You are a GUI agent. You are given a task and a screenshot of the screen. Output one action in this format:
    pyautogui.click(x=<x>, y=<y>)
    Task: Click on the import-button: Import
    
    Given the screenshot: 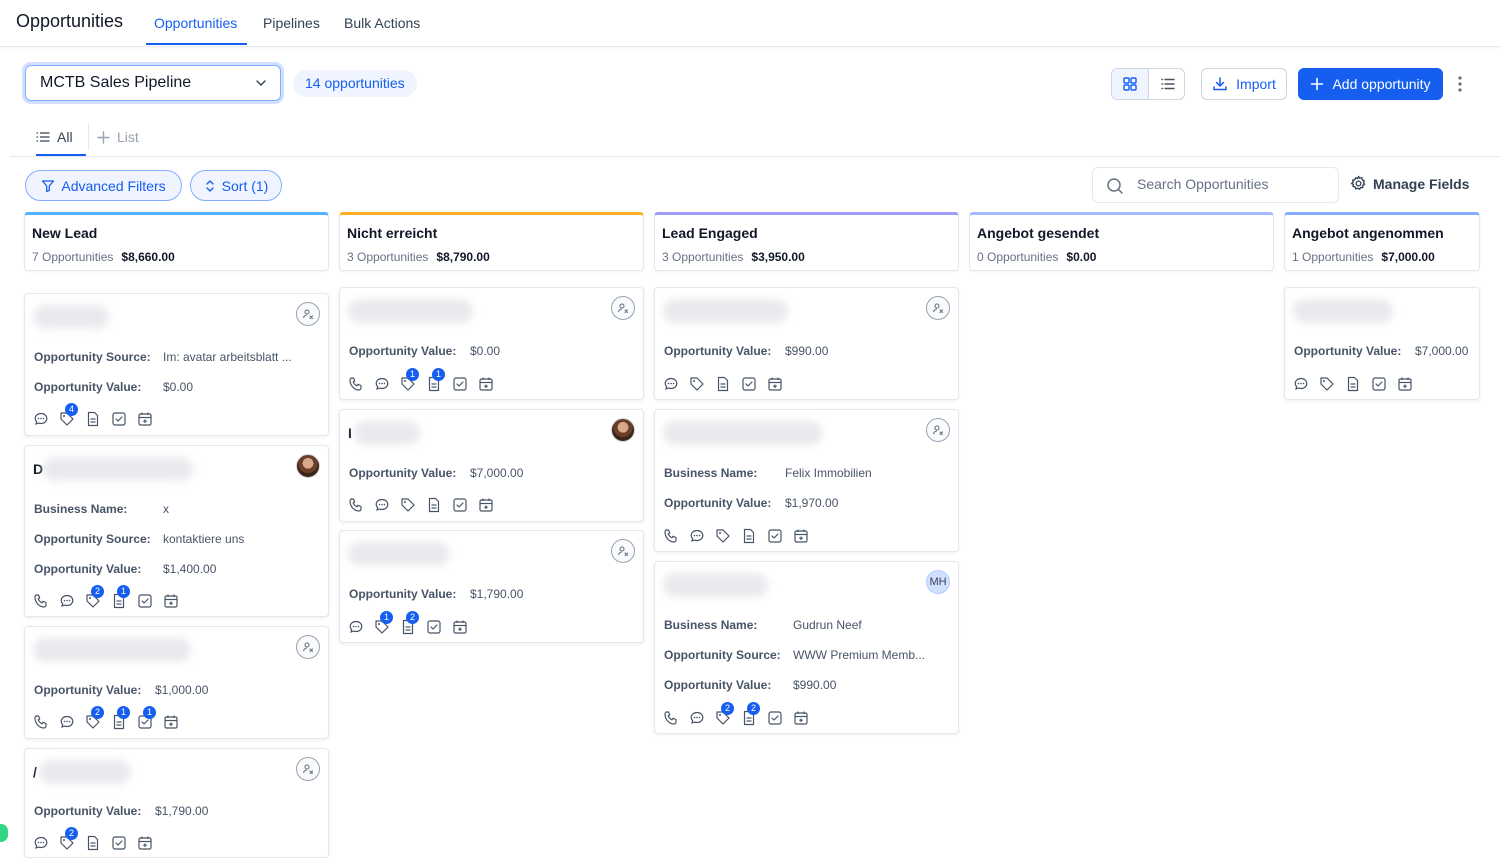 What is the action you would take?
    pyautogui.click(x=1244, y=84)
    